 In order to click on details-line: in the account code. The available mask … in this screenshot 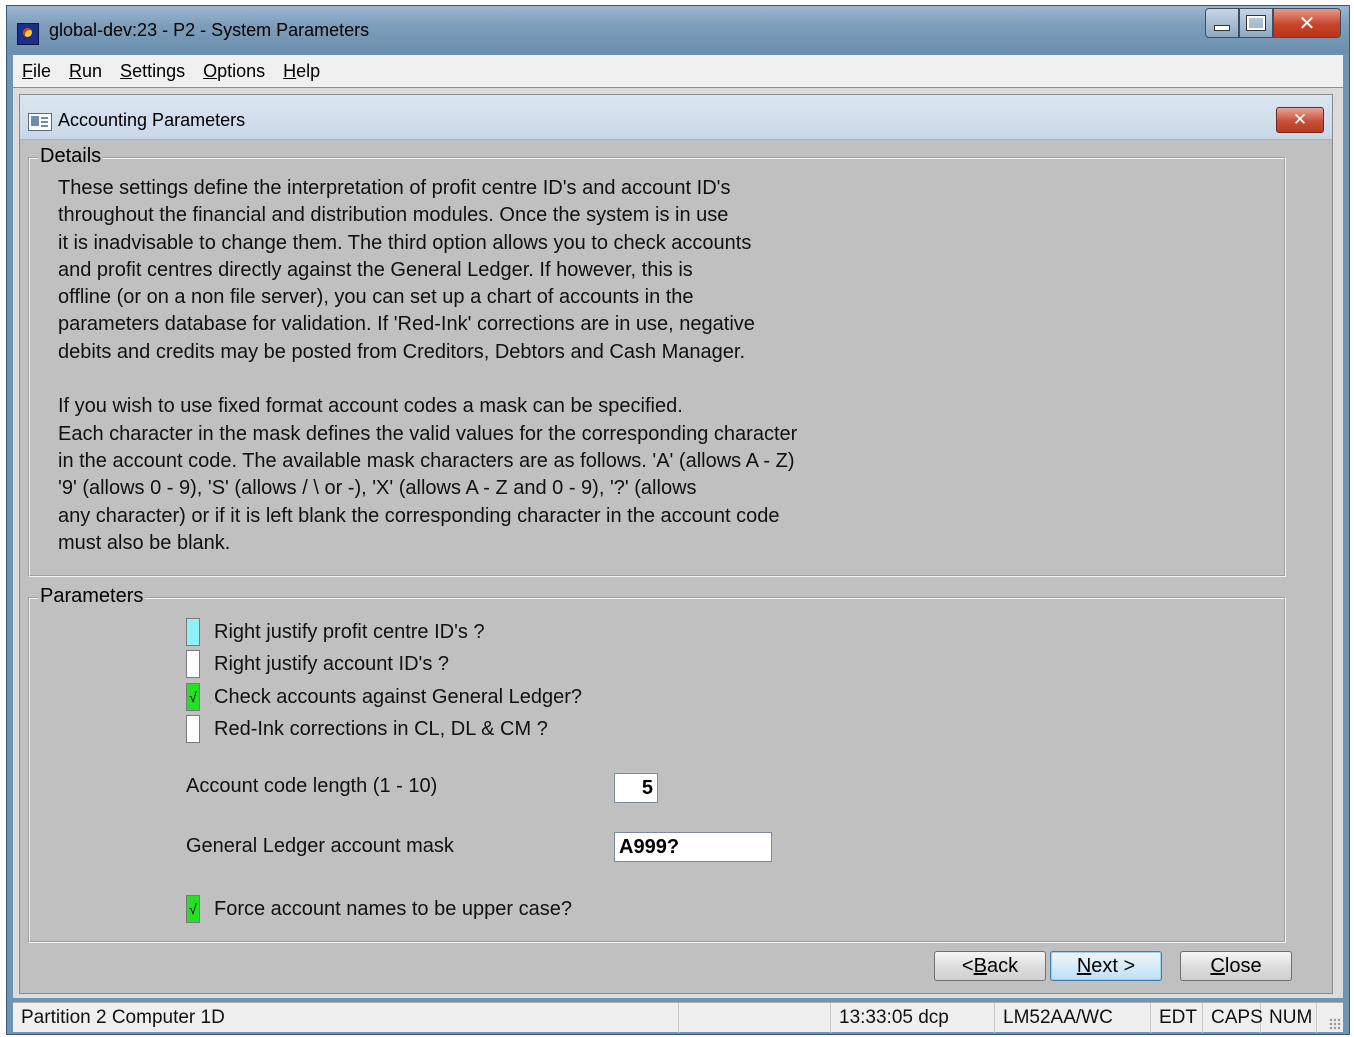, I will do `click(426, 460)`.